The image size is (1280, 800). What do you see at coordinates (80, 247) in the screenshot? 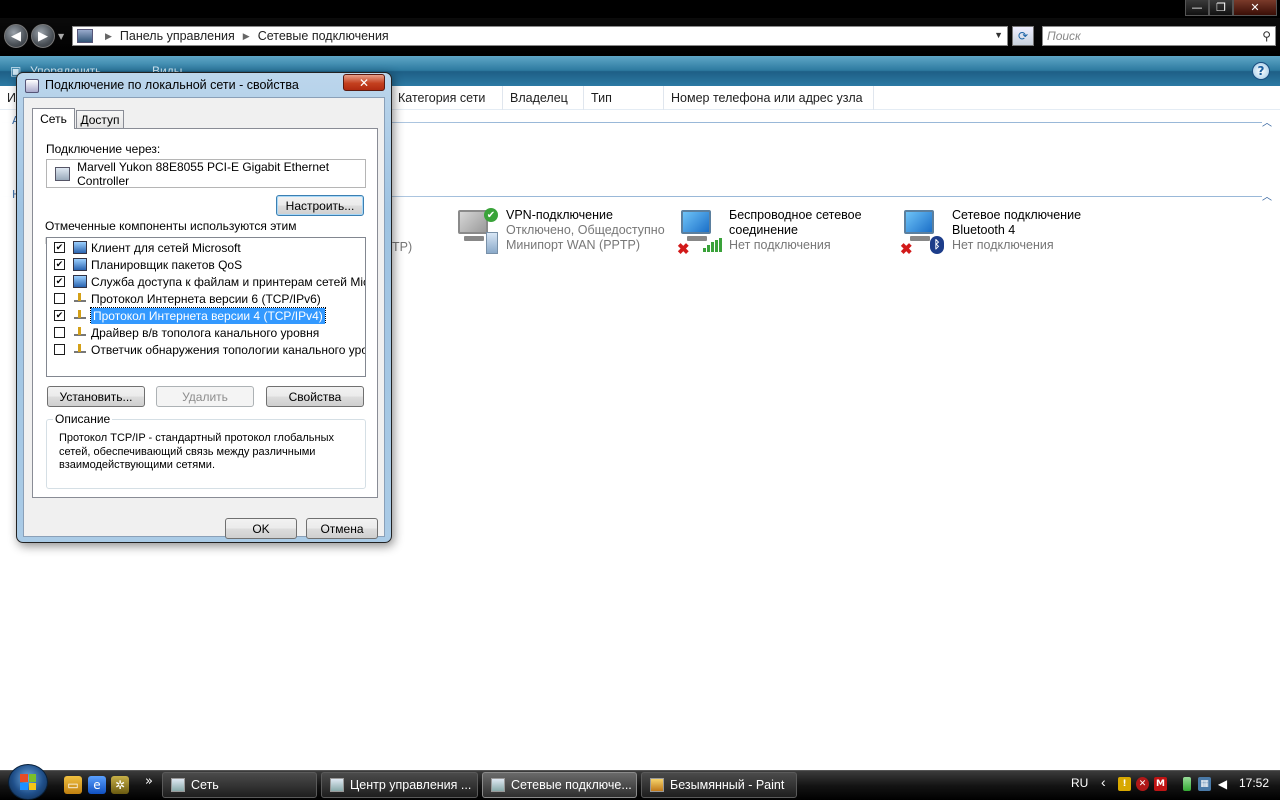
I see `network-client-icon` at bounding box center [80, 247].